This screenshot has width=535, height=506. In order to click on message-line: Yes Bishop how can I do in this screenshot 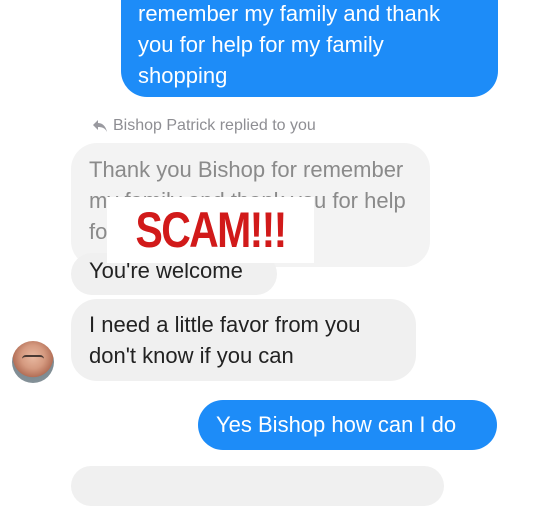, I will do `click(336, 424)`.